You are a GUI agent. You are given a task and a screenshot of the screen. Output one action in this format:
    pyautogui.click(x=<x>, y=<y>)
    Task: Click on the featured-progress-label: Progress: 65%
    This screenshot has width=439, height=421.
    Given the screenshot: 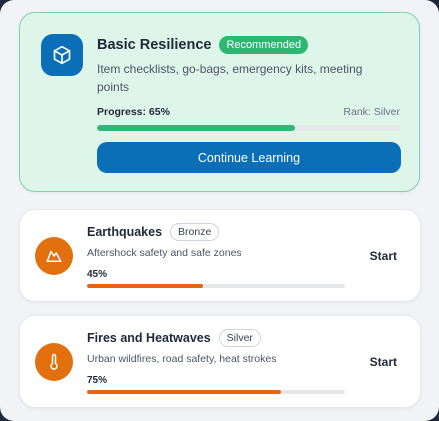 What is the action you would take?
    pyautogui.click(x=133, y=112)
    